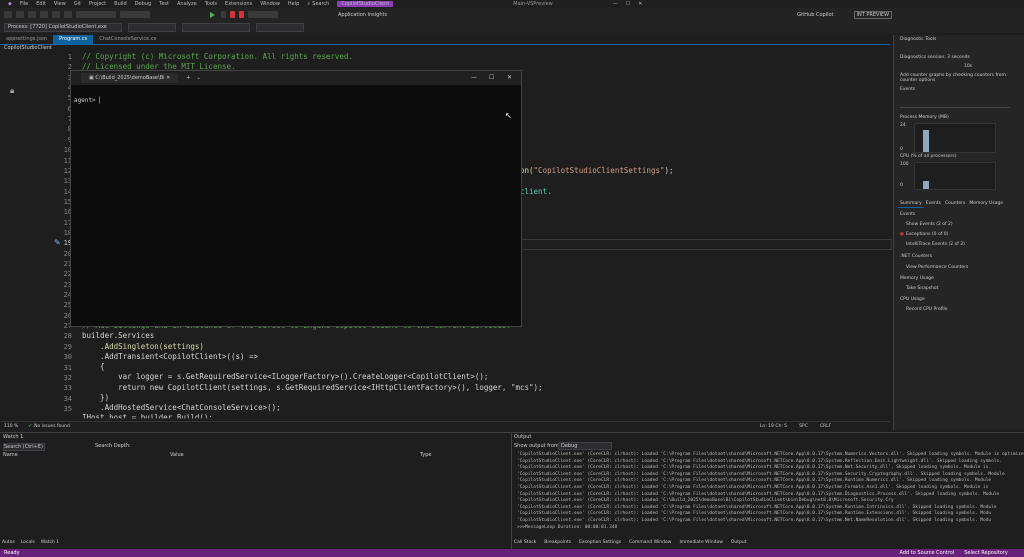 This screenshot has height=557, width=1024. Describe the element at coordinates (26, 39) in the screenshot. I see `tab-appsettings: appsettings.json` at that location.